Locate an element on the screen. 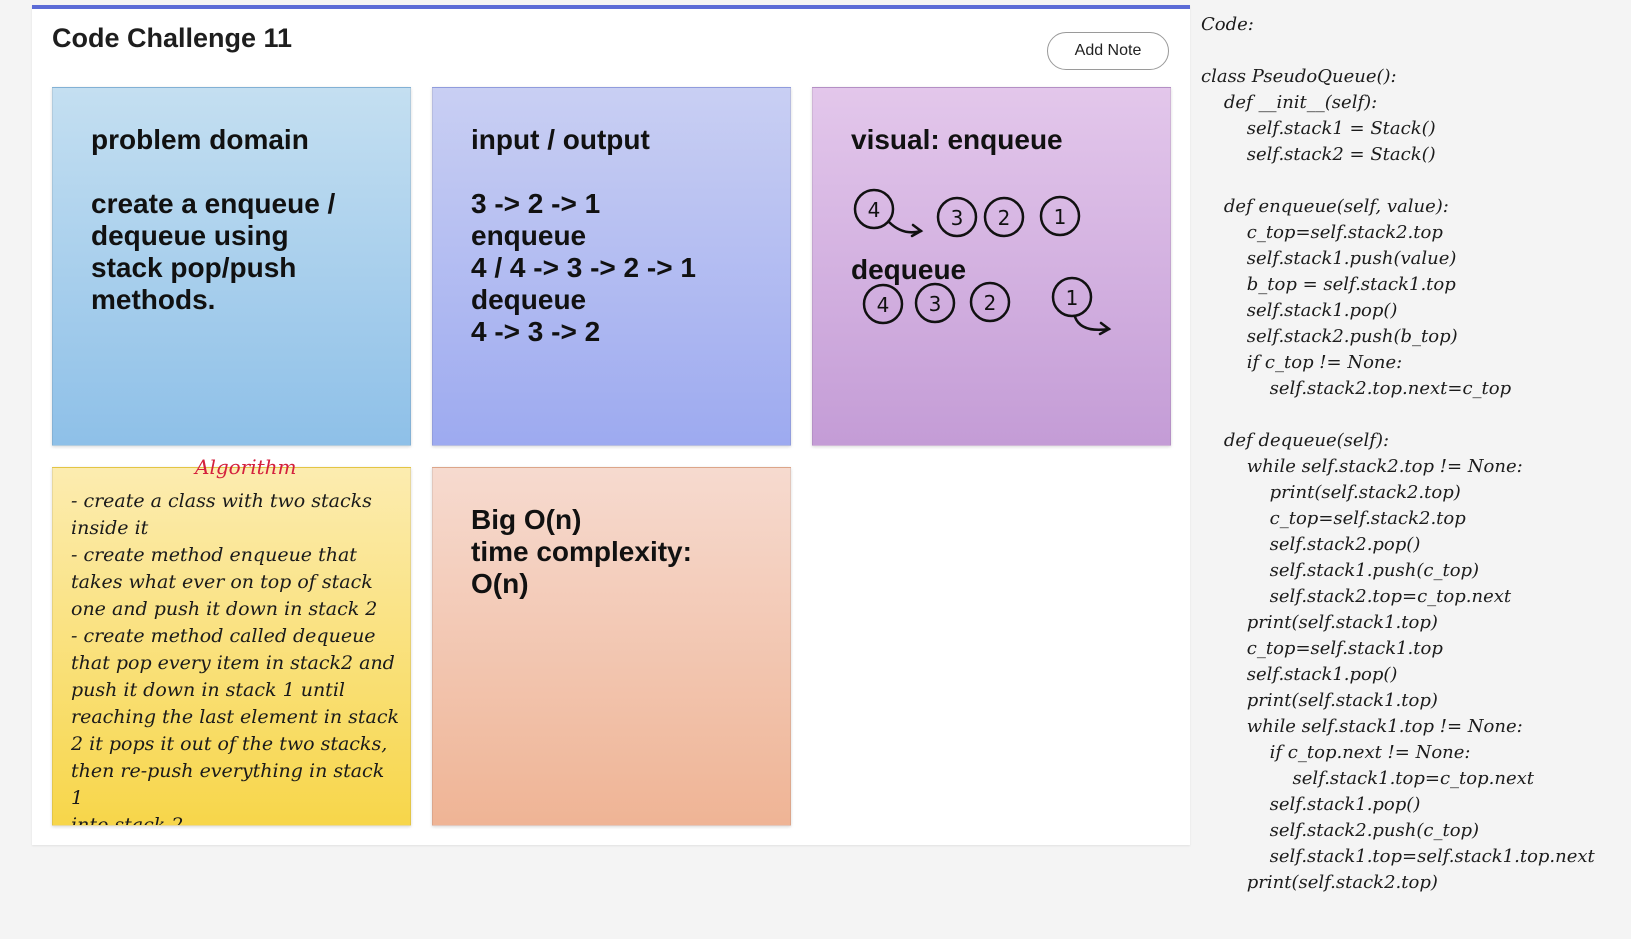 The height and width of the screenshot is (939, 1631). code-line: b_top = self.stack1.top is located at coordinates (1328, 284).